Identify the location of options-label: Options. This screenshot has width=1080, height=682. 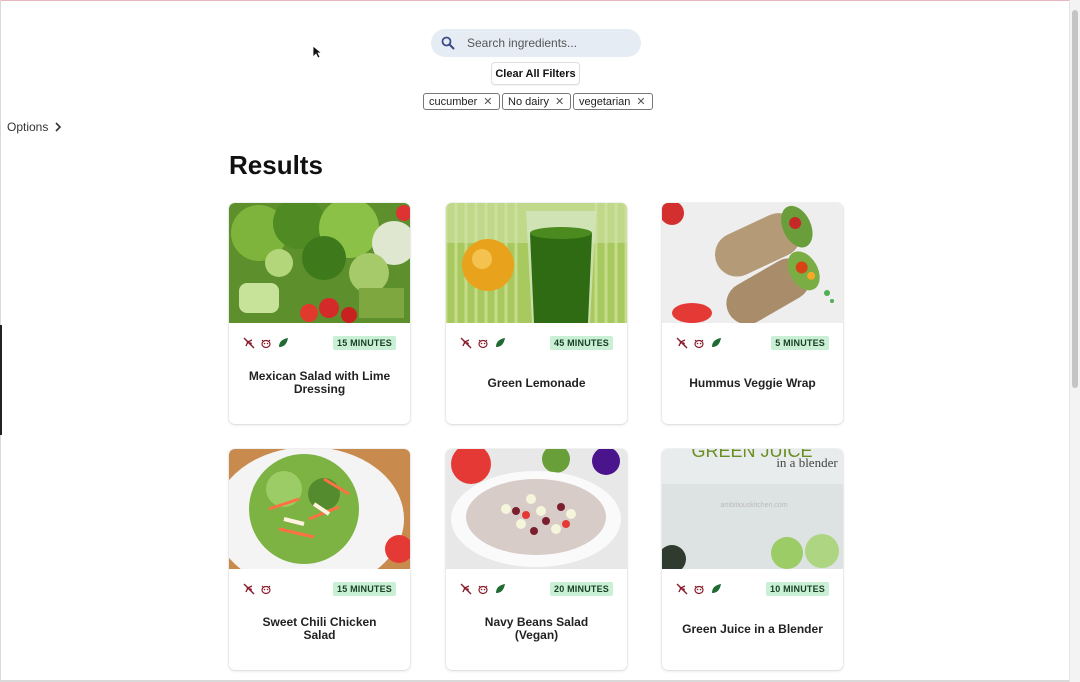
(28, 127).